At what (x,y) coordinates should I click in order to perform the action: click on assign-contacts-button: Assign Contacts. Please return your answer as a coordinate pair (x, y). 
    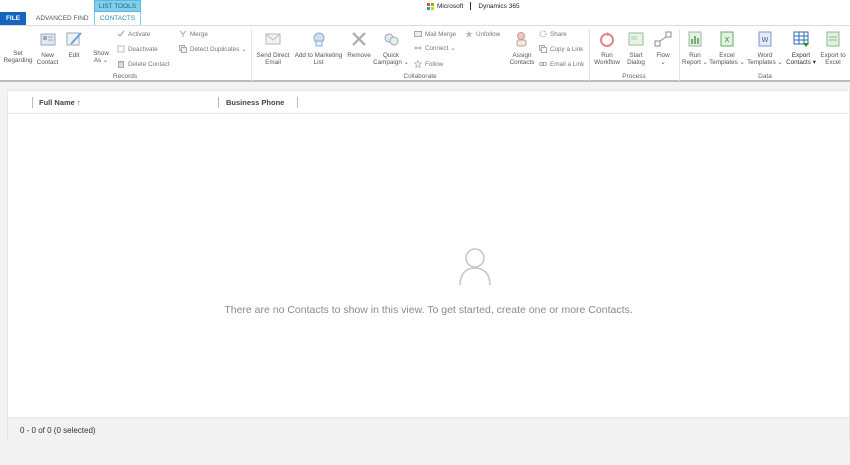
    Looking at the image, I should click on (522, 48).